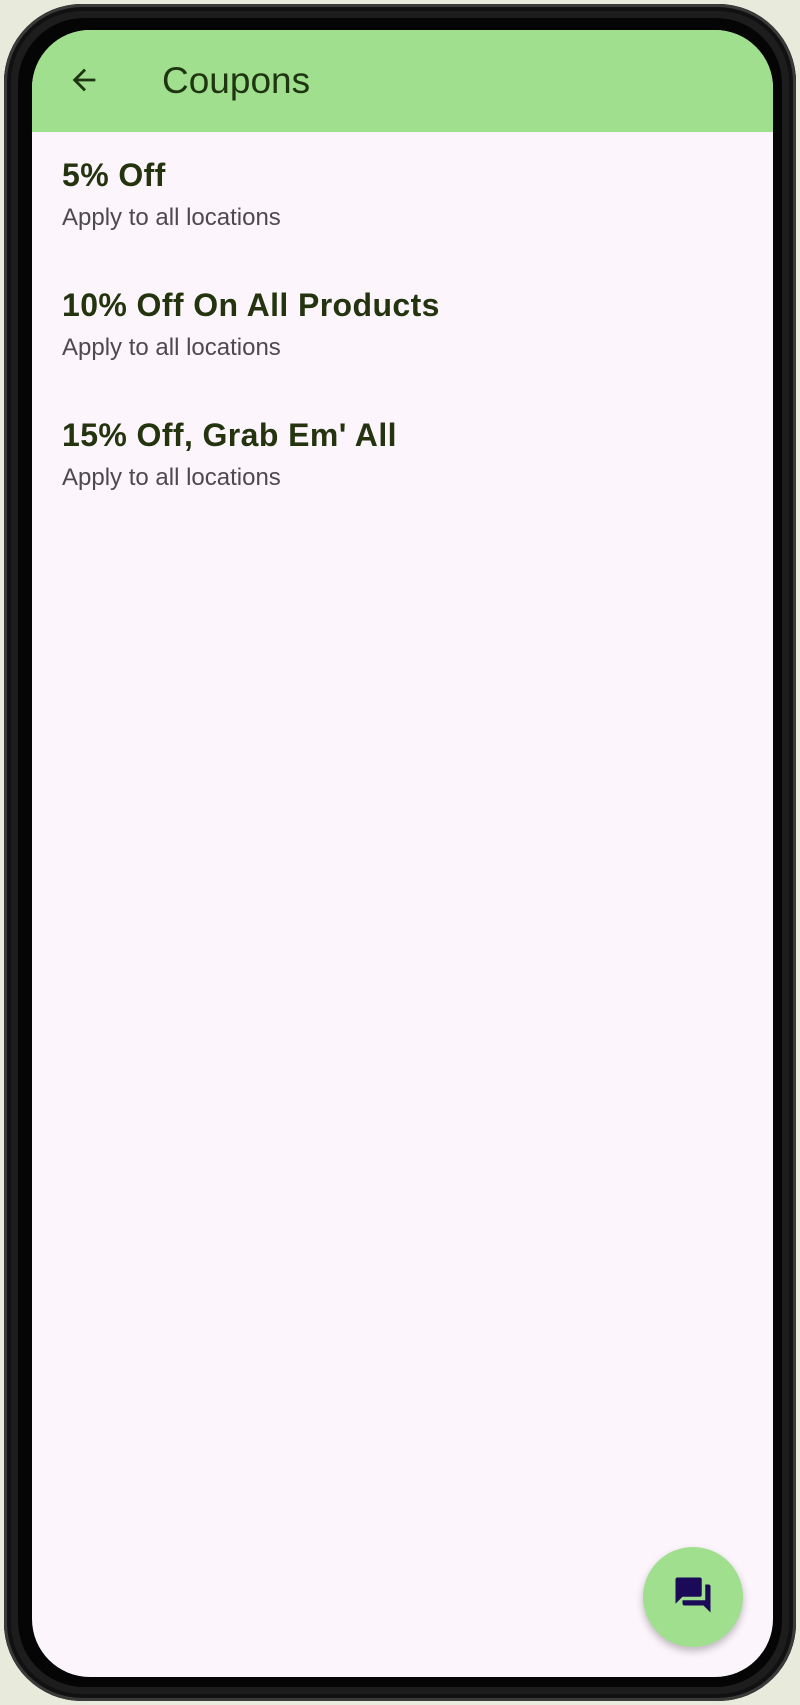  Describe the element at coordinates (114, 175) in the screenshot. I see `coupon-title: 5% Off` at that location.